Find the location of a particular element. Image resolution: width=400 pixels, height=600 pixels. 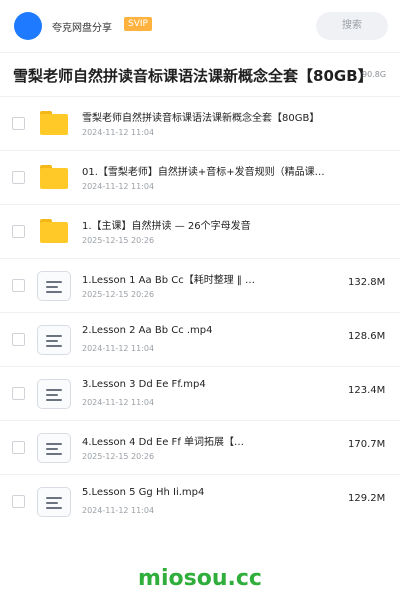

watermark-text: miosou.cc is located at coordinates (200, 578).